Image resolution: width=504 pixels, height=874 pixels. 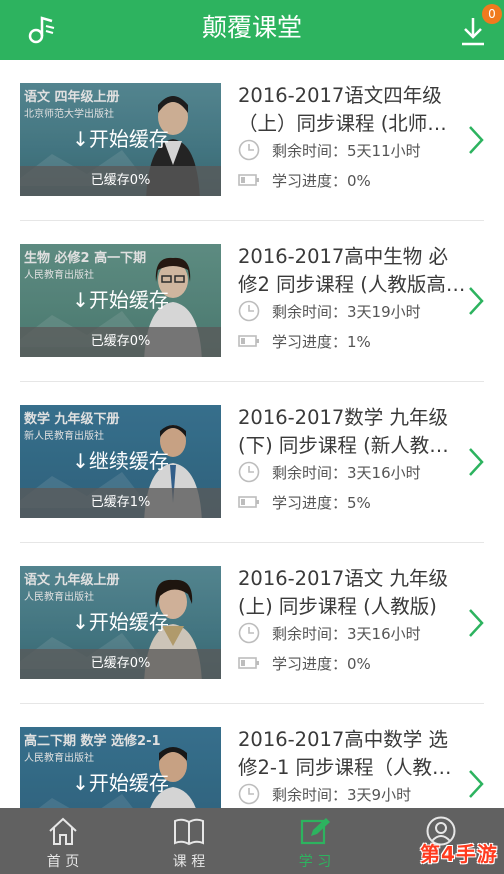 I want to click on tab-study: 学 习, so click(x=315, y=841).